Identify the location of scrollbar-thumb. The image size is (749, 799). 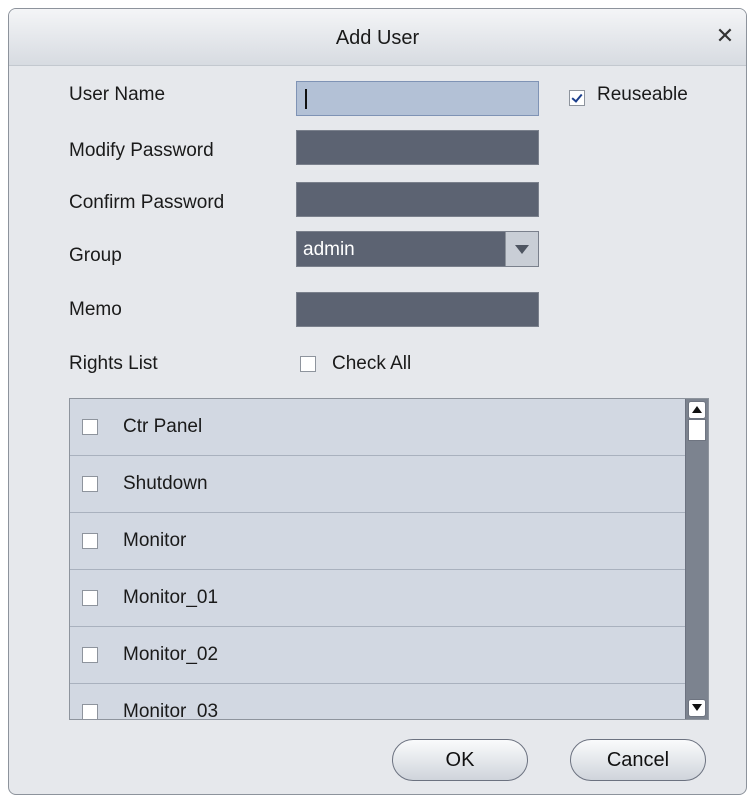
(697, 430).